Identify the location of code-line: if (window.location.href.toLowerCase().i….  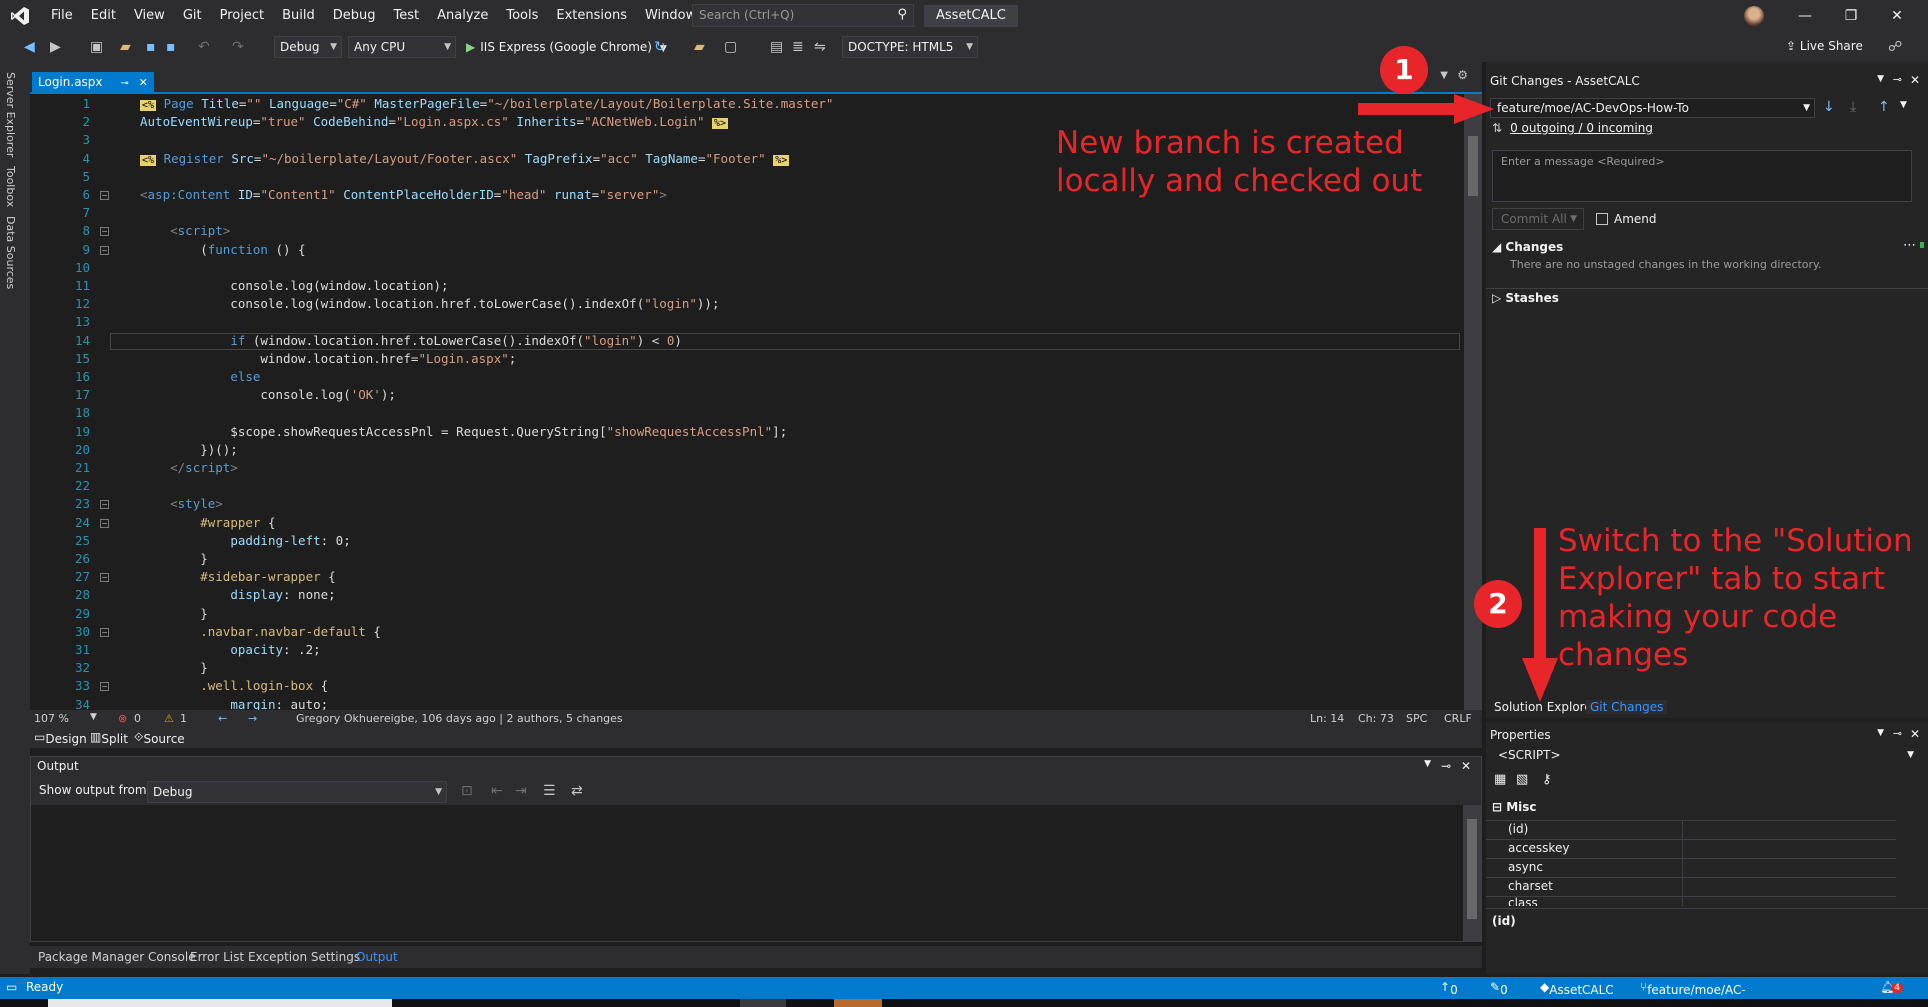
(411, 340).